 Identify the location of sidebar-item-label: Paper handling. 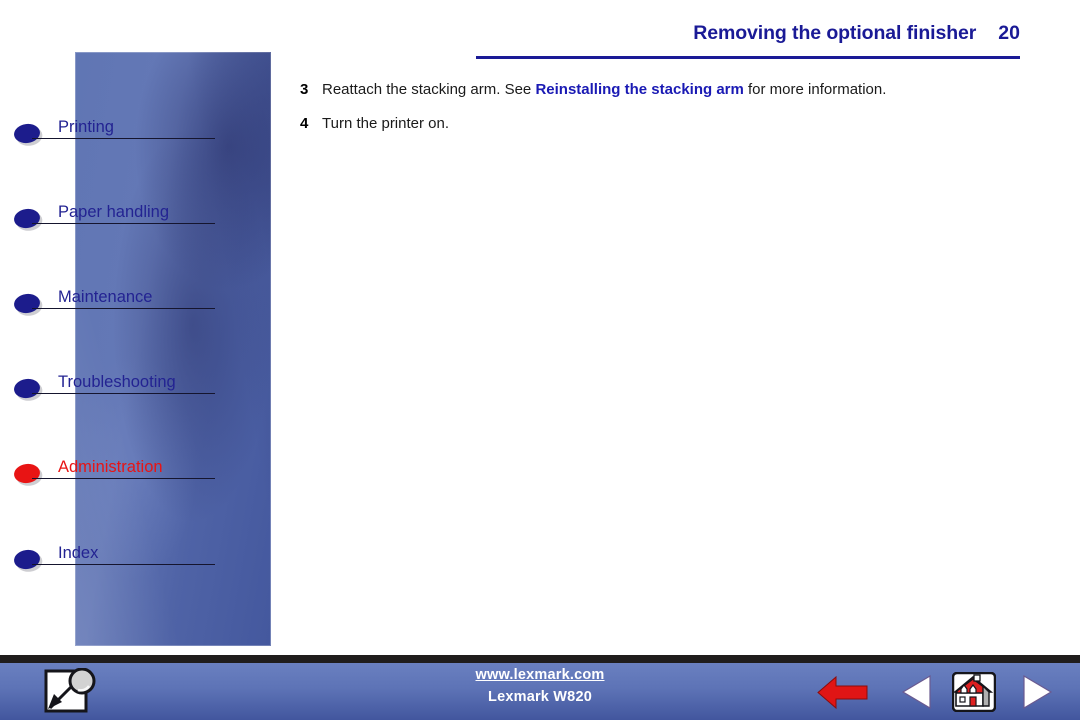
(114, 212).